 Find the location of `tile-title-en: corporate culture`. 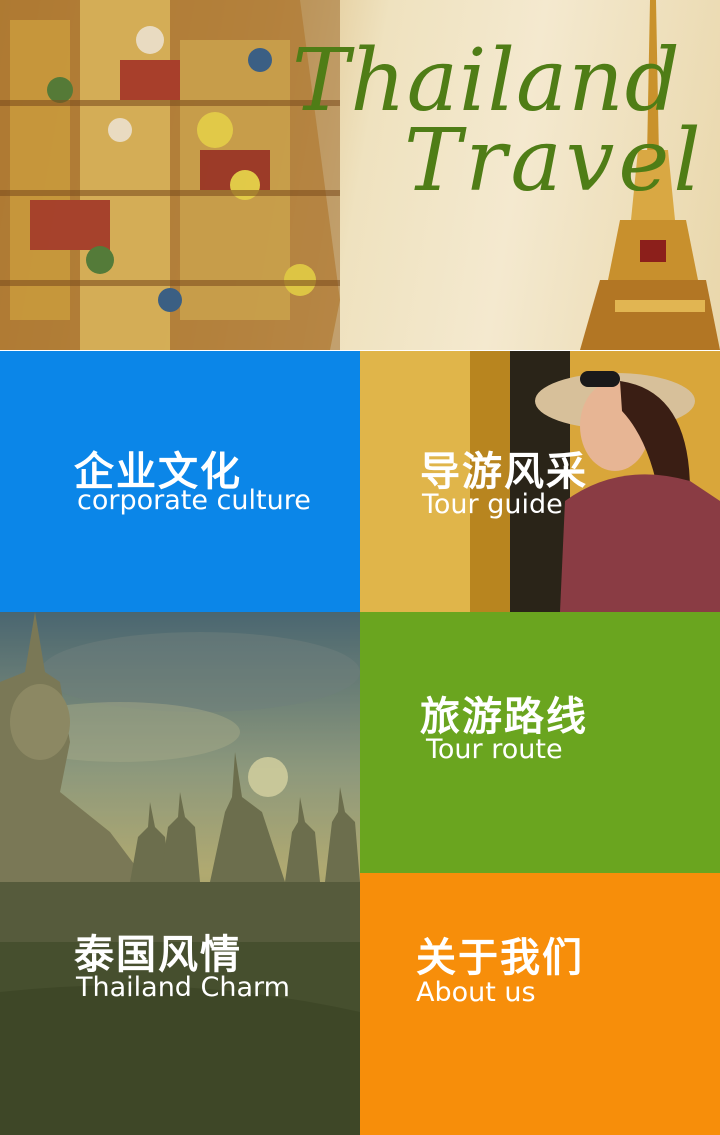

tile-title-en: corporate culture is located at coordinates (194, 500).